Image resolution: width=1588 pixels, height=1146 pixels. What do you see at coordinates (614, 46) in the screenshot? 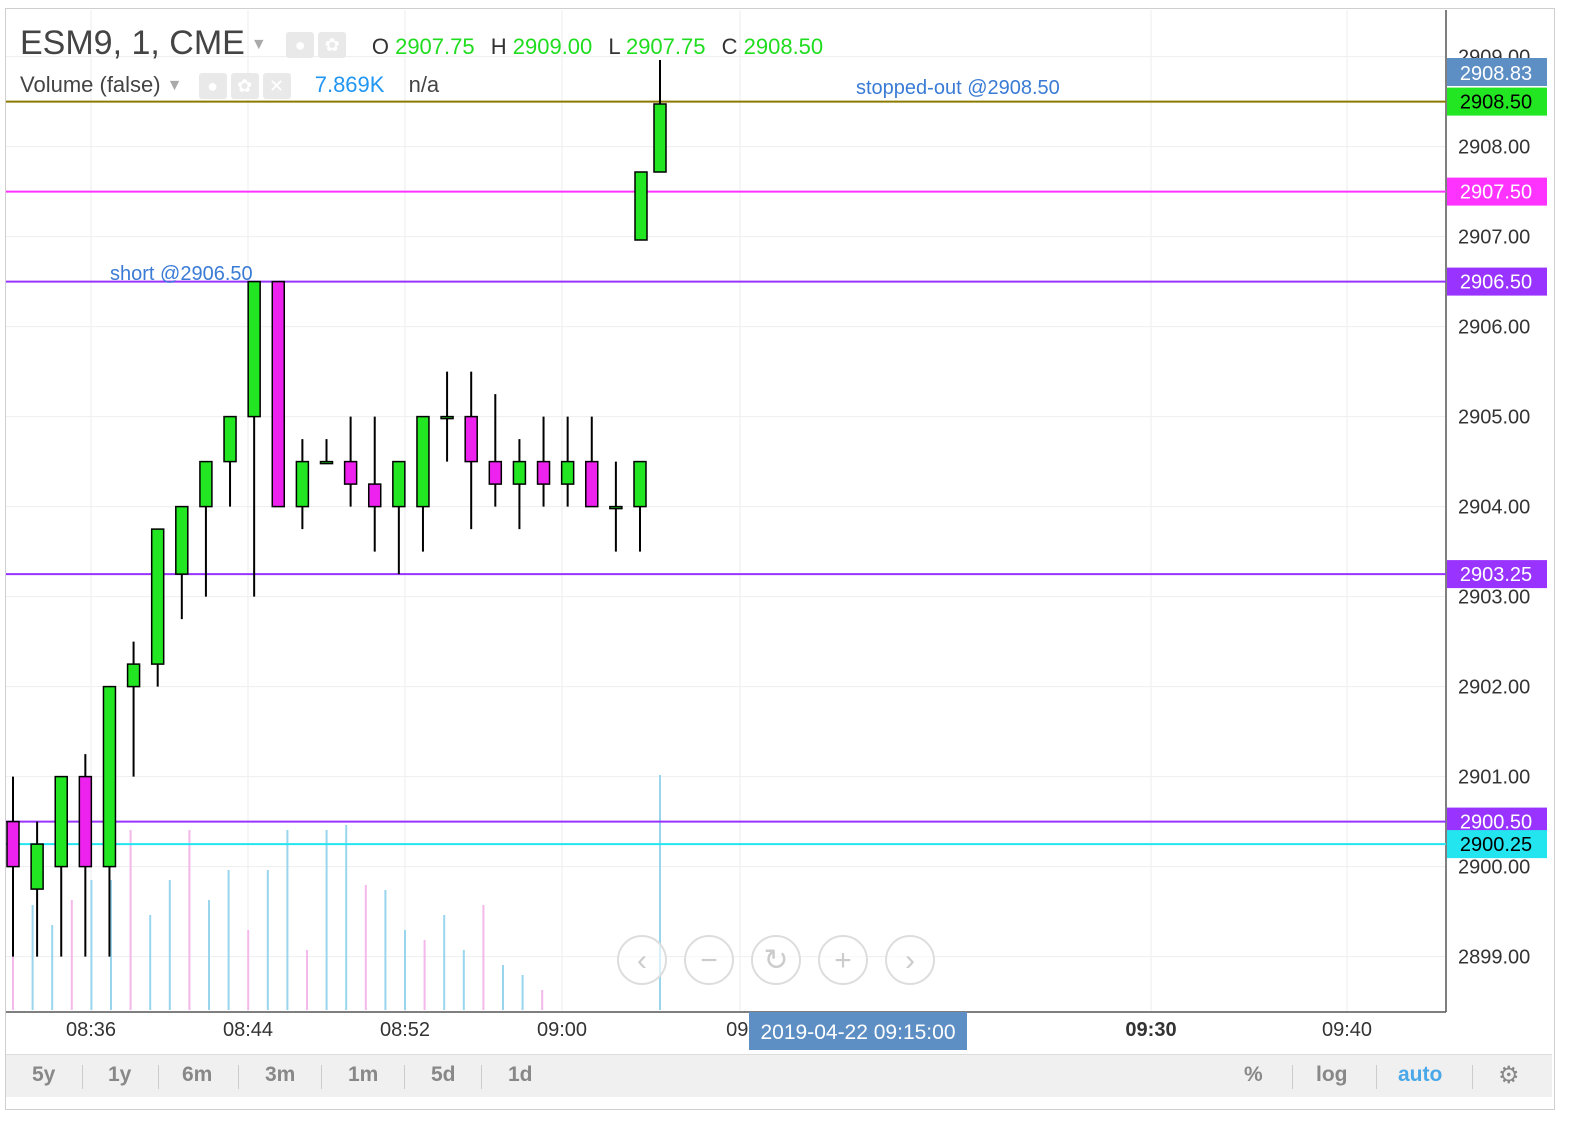
I see `low-label: L` at bounding box center [614, 46].